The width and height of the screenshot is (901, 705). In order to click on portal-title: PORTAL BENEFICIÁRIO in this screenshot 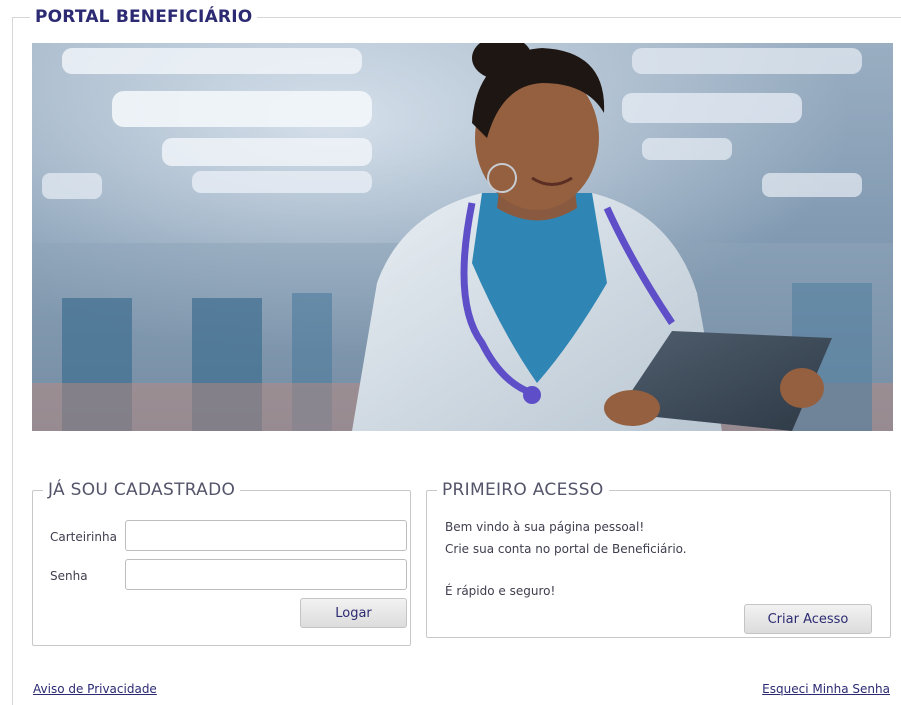, I will do `click(144, 17)`.